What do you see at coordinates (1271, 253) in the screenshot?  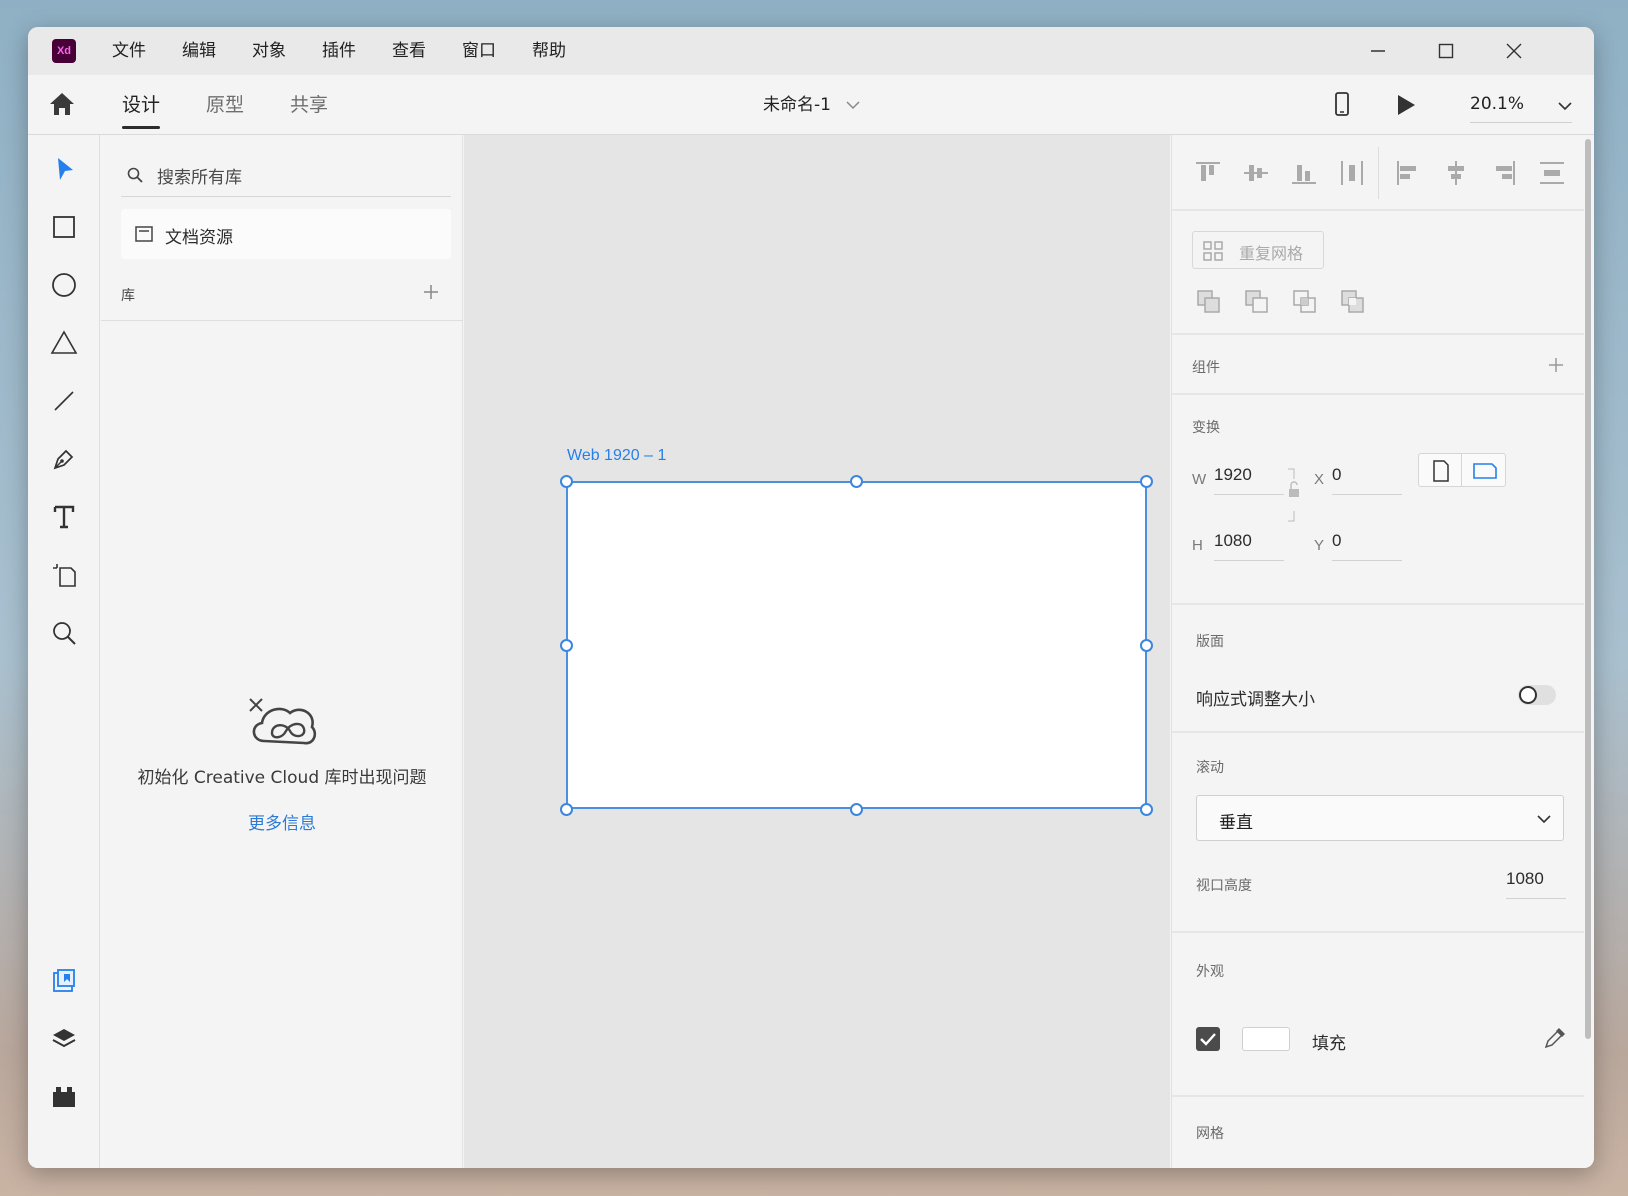 I see `repeat-grid-label: 重复网格` at bounding box center [1271, 253].